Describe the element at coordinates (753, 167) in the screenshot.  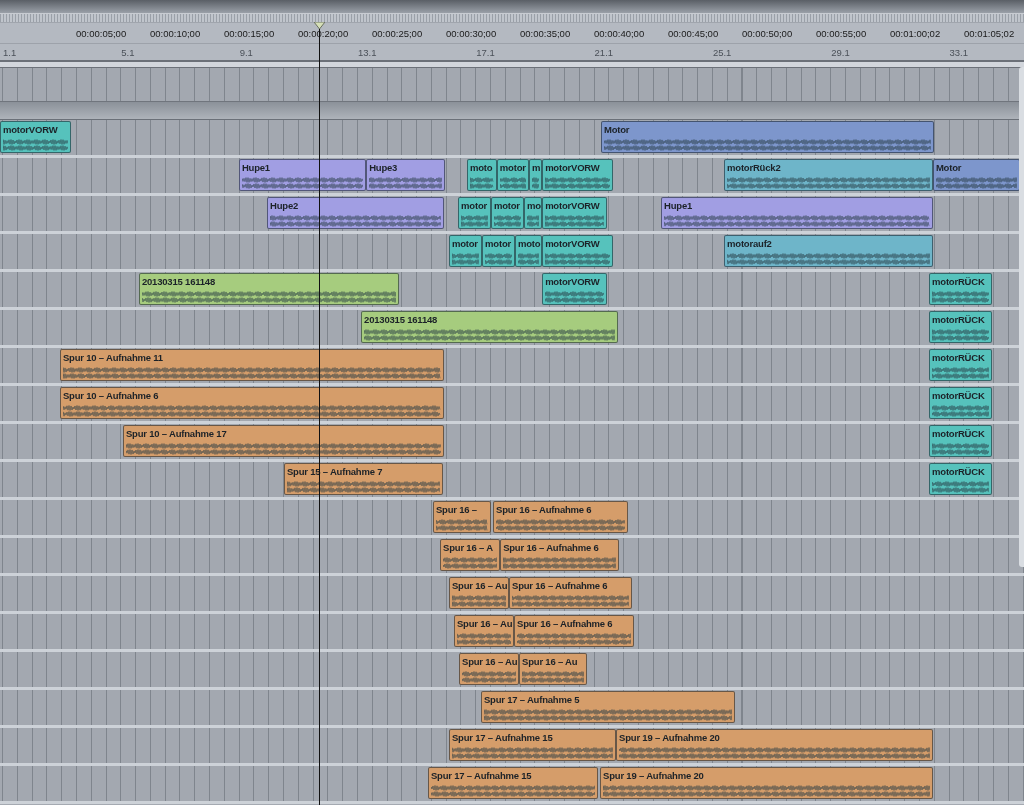
I see `region-label: motorRück2` at that location.